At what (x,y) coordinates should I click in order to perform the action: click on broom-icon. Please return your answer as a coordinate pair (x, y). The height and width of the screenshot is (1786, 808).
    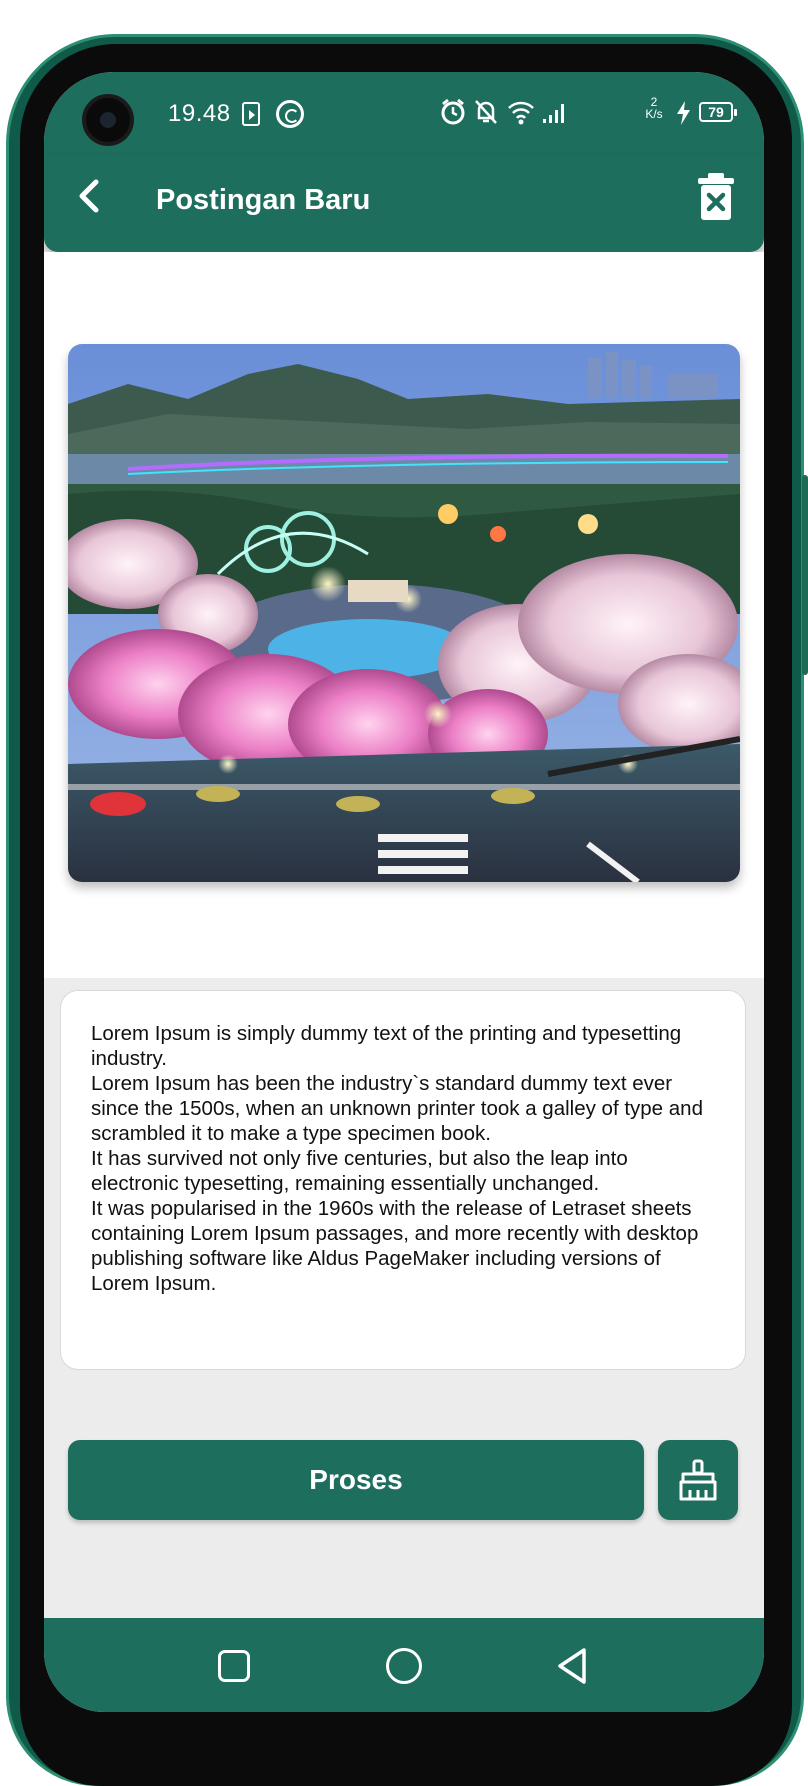
    Looking at the image, I should click on (698, 1480).